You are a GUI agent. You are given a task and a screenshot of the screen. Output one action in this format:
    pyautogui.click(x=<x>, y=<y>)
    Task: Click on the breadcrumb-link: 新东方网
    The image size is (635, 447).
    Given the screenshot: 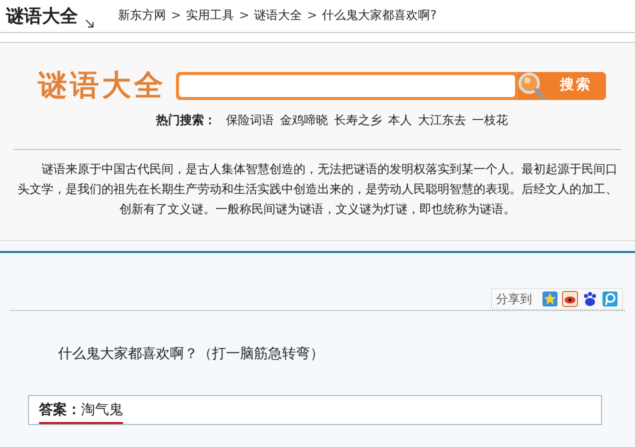 What is the action you would take?
    pyautogui.click(x=142, y=15)
    